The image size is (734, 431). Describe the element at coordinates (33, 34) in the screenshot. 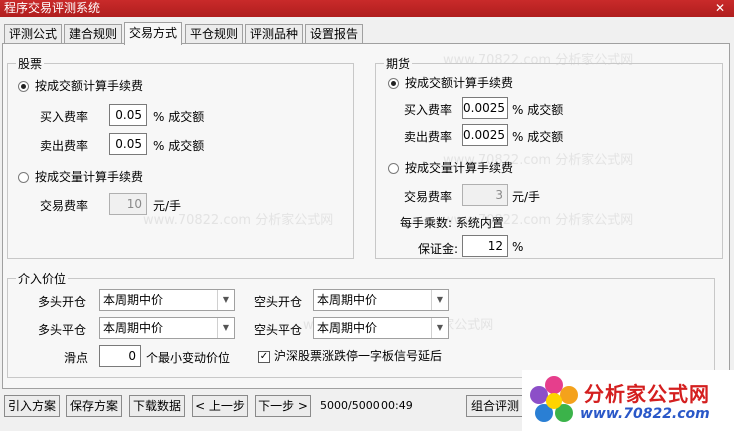

I see `tab-formula: 评测公式` at that location.